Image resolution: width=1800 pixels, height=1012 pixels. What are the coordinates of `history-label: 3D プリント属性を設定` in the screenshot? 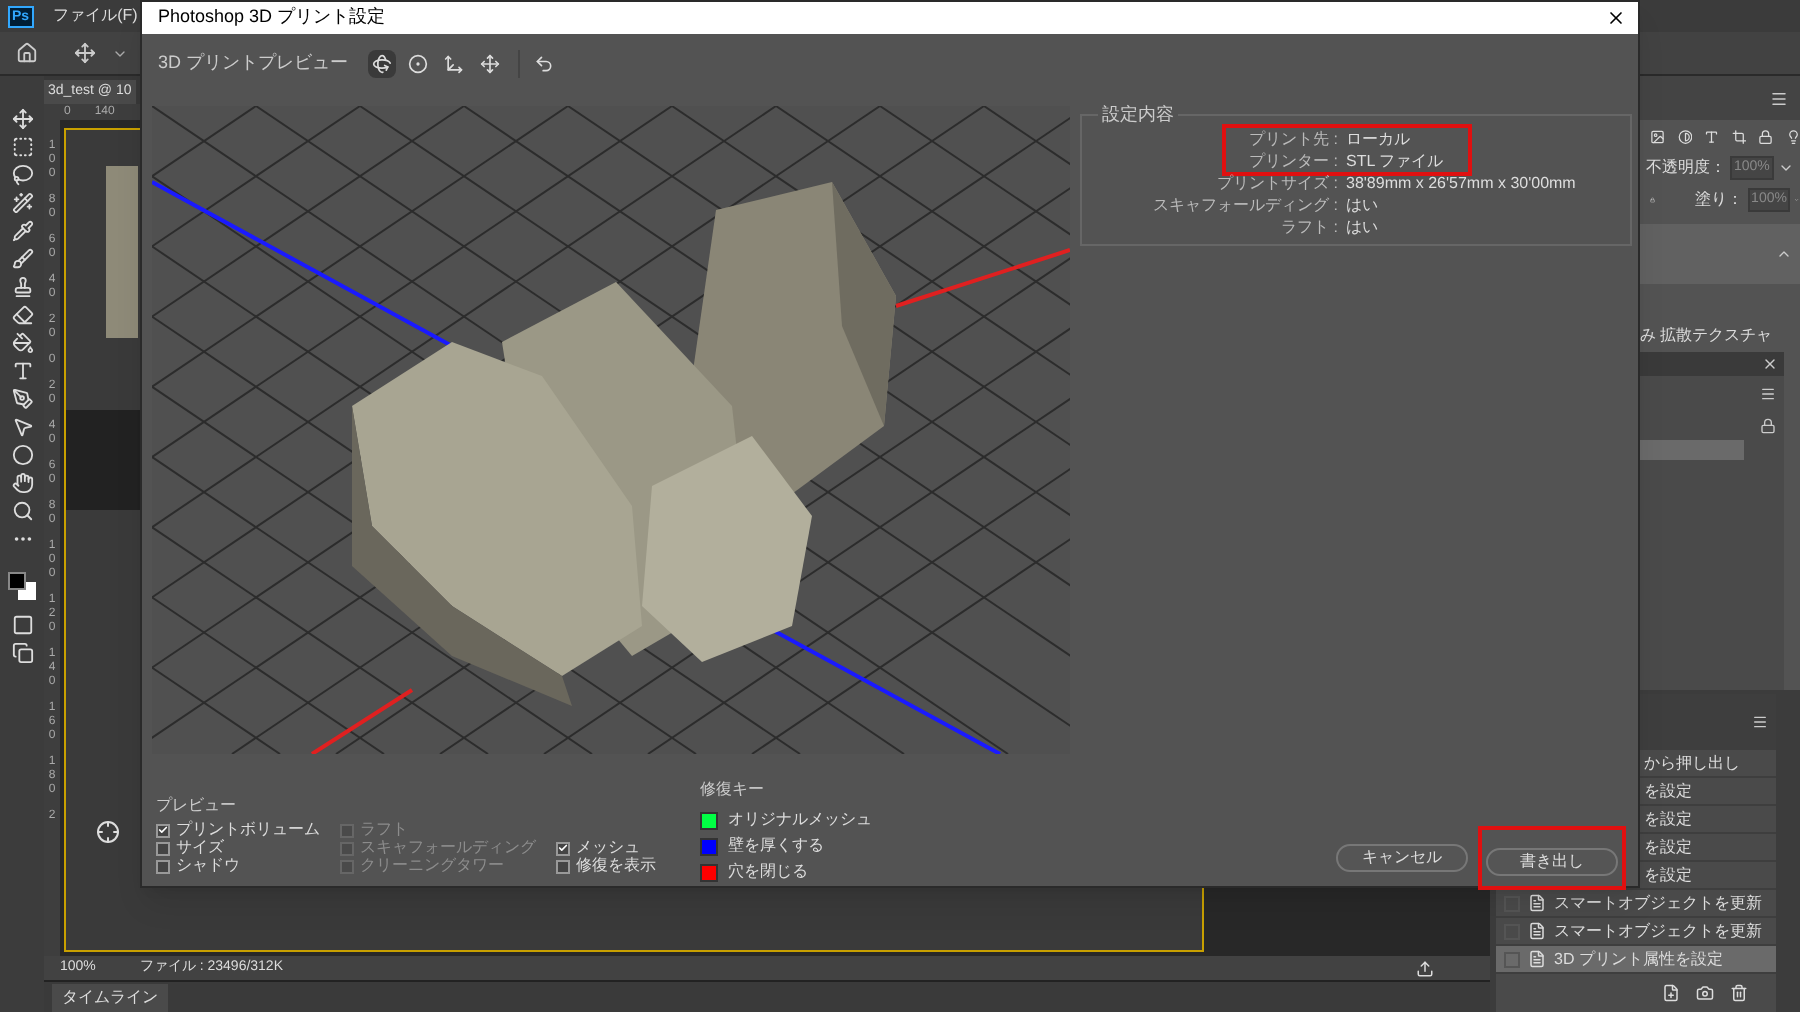 It's located at (1638, 959).